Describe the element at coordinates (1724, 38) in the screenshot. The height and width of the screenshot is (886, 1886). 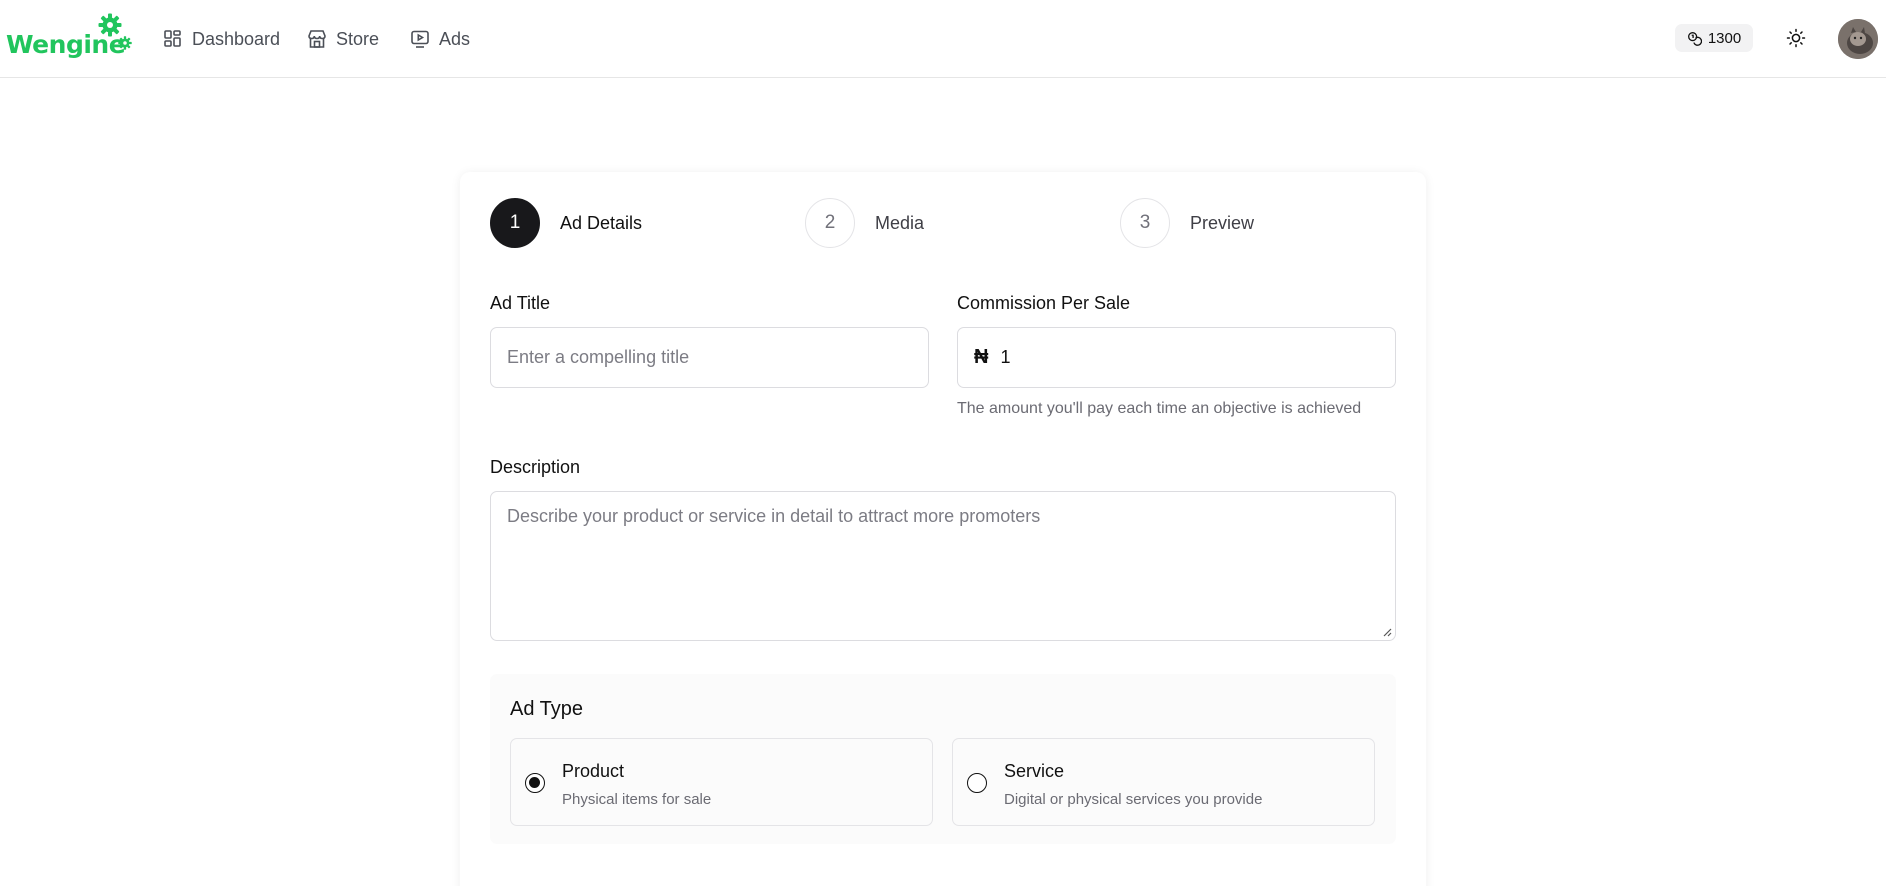
I see `credits-value: 1300` at that location.